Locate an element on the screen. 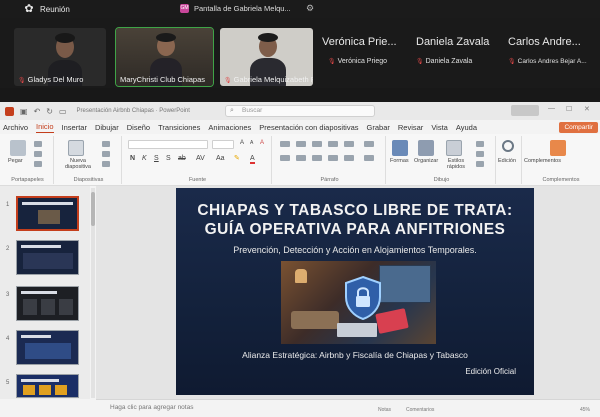 The width and height of the screenshot is (600, 417). scrollbar-thumb is located at coordinates (93, 209).